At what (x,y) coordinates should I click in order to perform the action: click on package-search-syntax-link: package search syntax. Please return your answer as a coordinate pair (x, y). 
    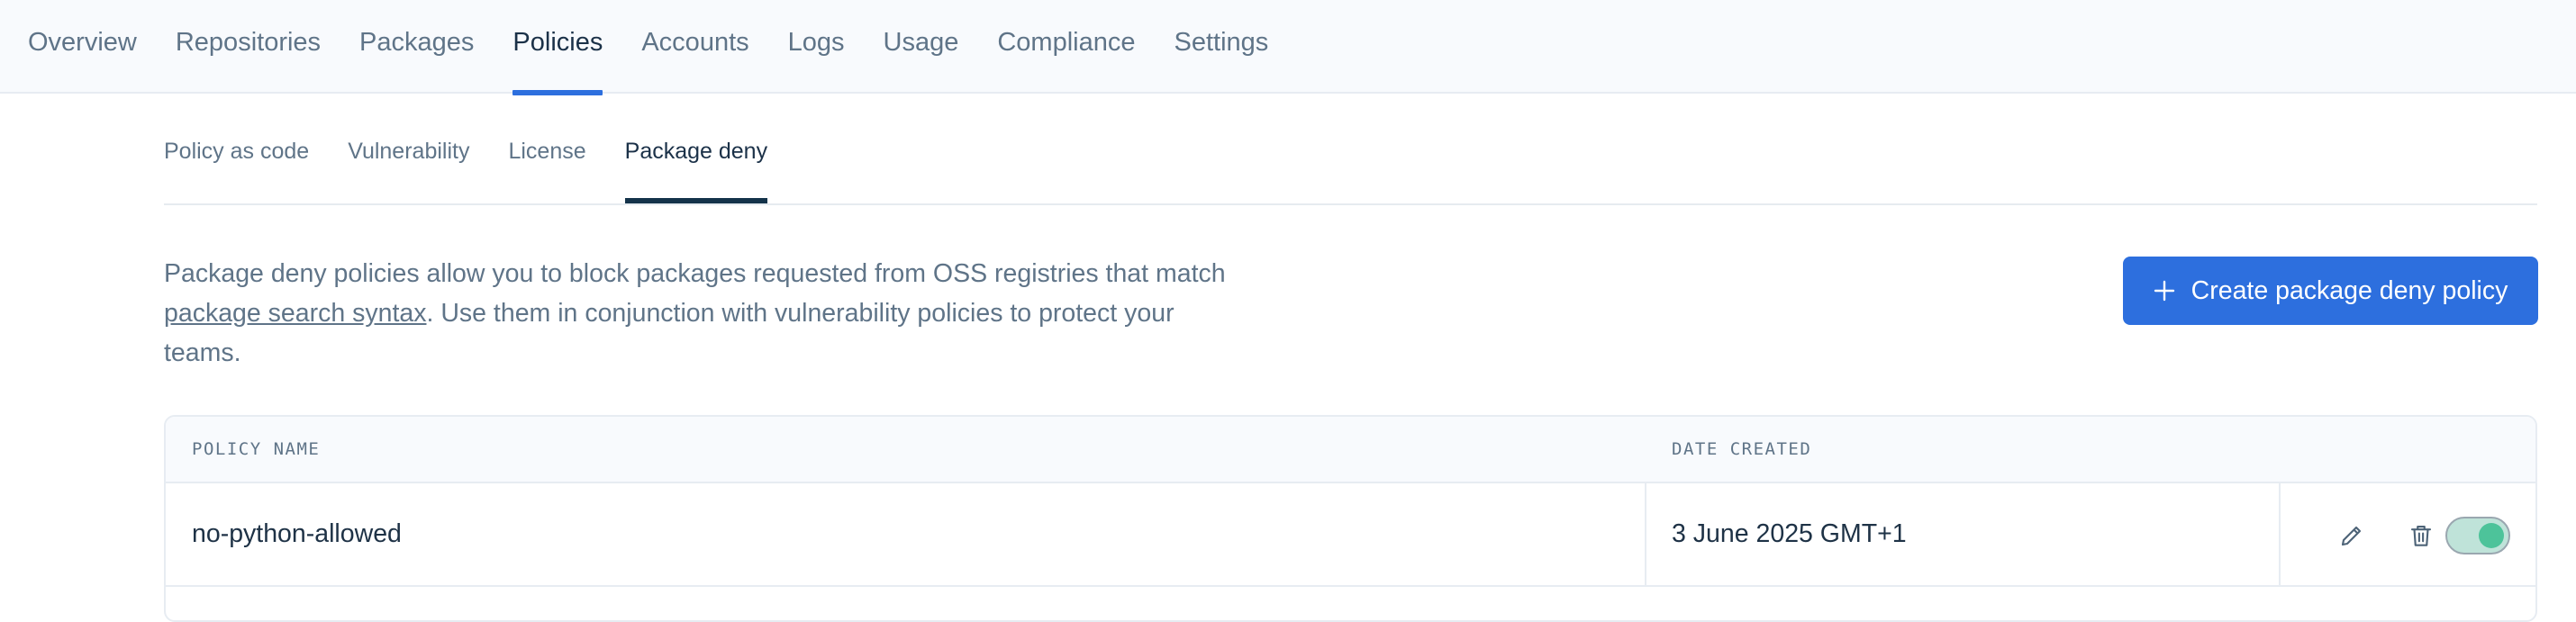
    Looking at the image, I should click on (295, 313).